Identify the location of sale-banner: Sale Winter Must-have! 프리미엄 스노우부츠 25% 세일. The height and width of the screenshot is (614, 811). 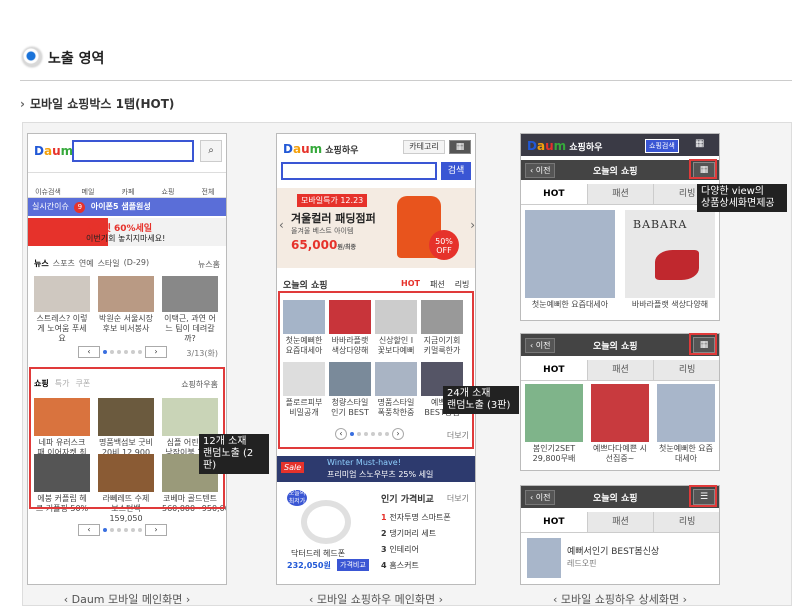
(376, 469).